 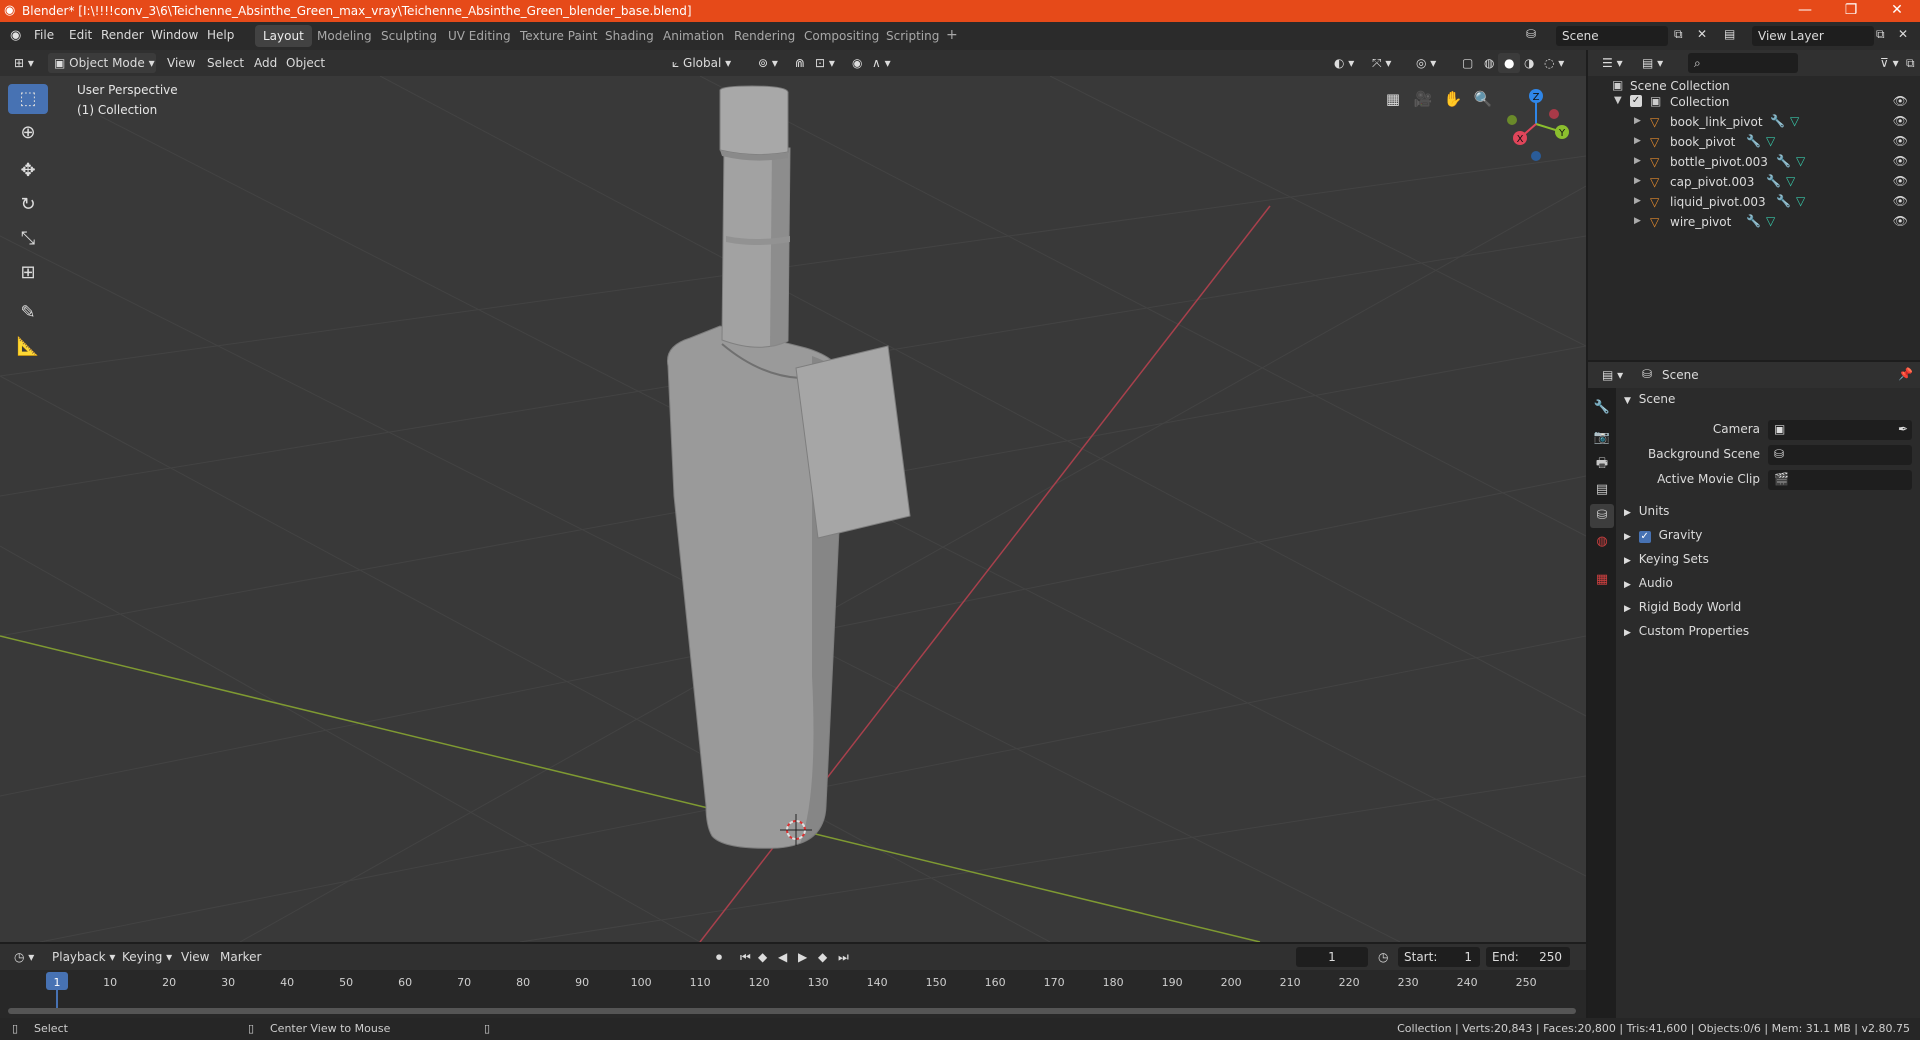 What do you see at coordinates (1702, 34) in the screenshot?
I see `delete-scene-icon: ✕` at bounding box center [1702, 34].